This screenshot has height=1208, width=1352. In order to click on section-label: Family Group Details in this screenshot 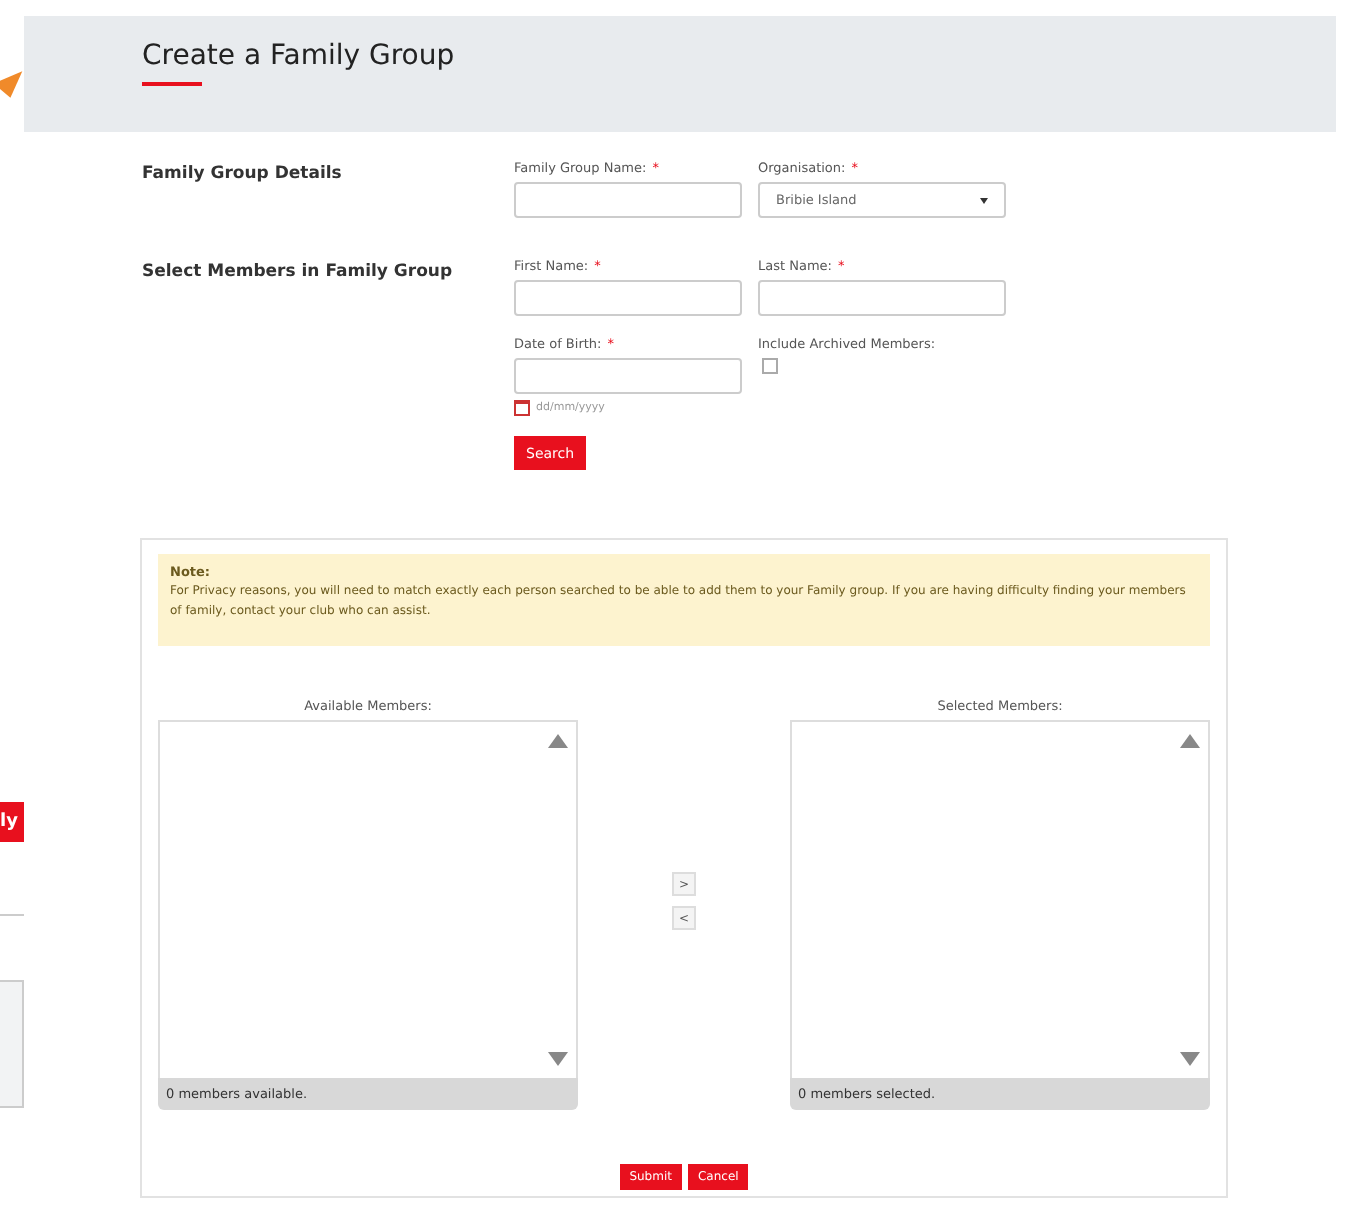, I will do `click(243, 175)`.